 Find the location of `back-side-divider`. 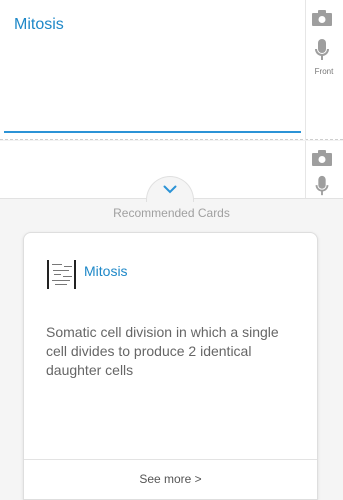

back-side-divider is located at coordinates (305, 169).